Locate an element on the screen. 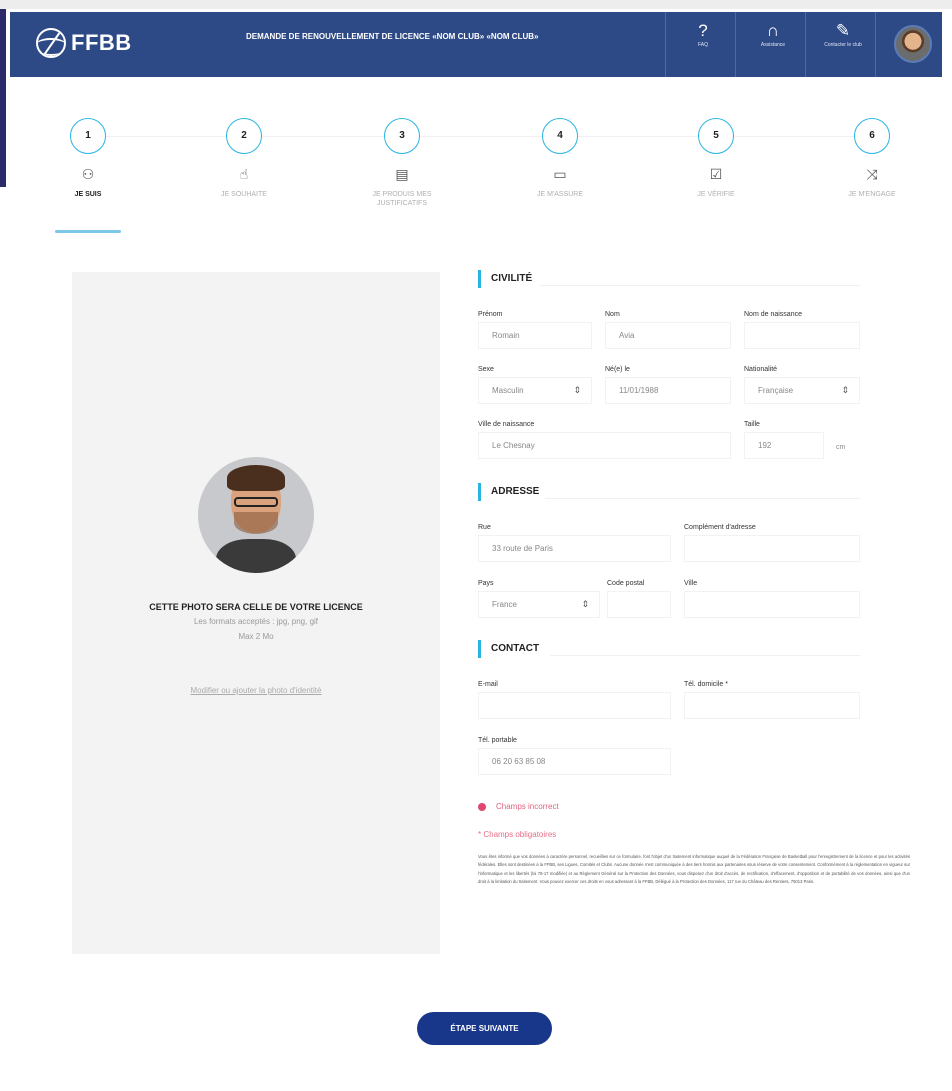  rue-label: Rue is located at coordinates (484, 527).